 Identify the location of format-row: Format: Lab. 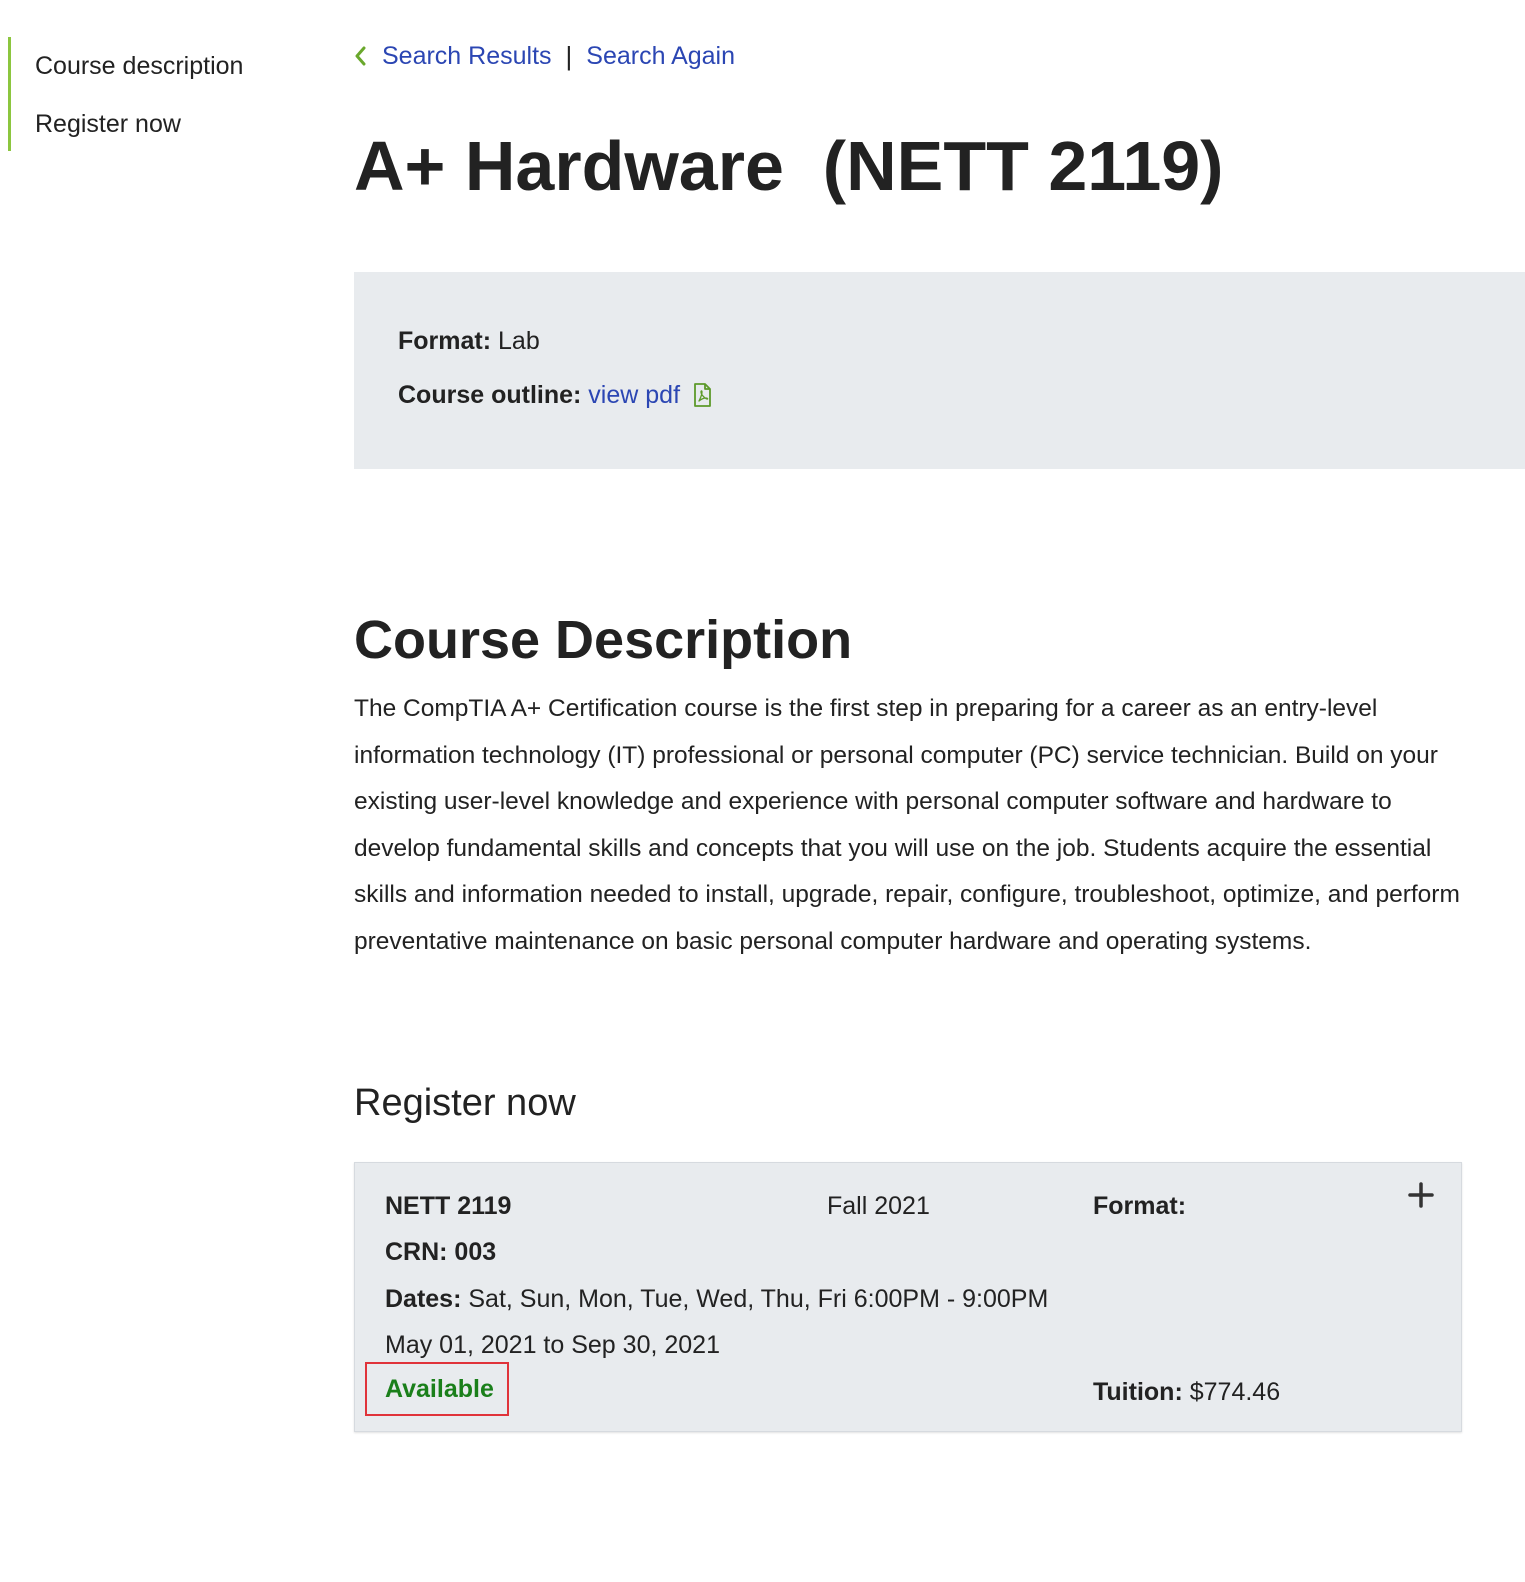
(469, 341).